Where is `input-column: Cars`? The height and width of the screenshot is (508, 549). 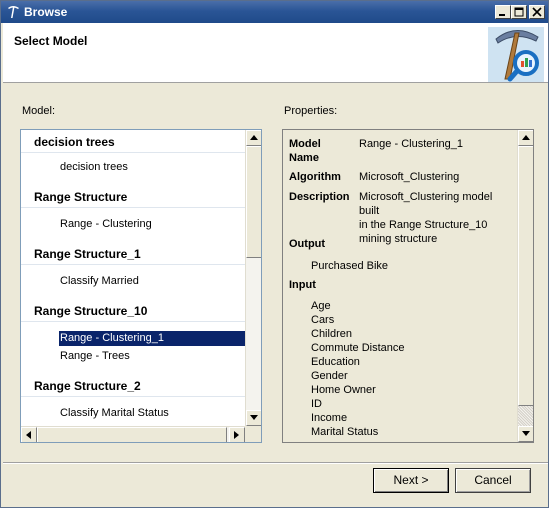 input-column: Cars is located at coordinates (323, 320).